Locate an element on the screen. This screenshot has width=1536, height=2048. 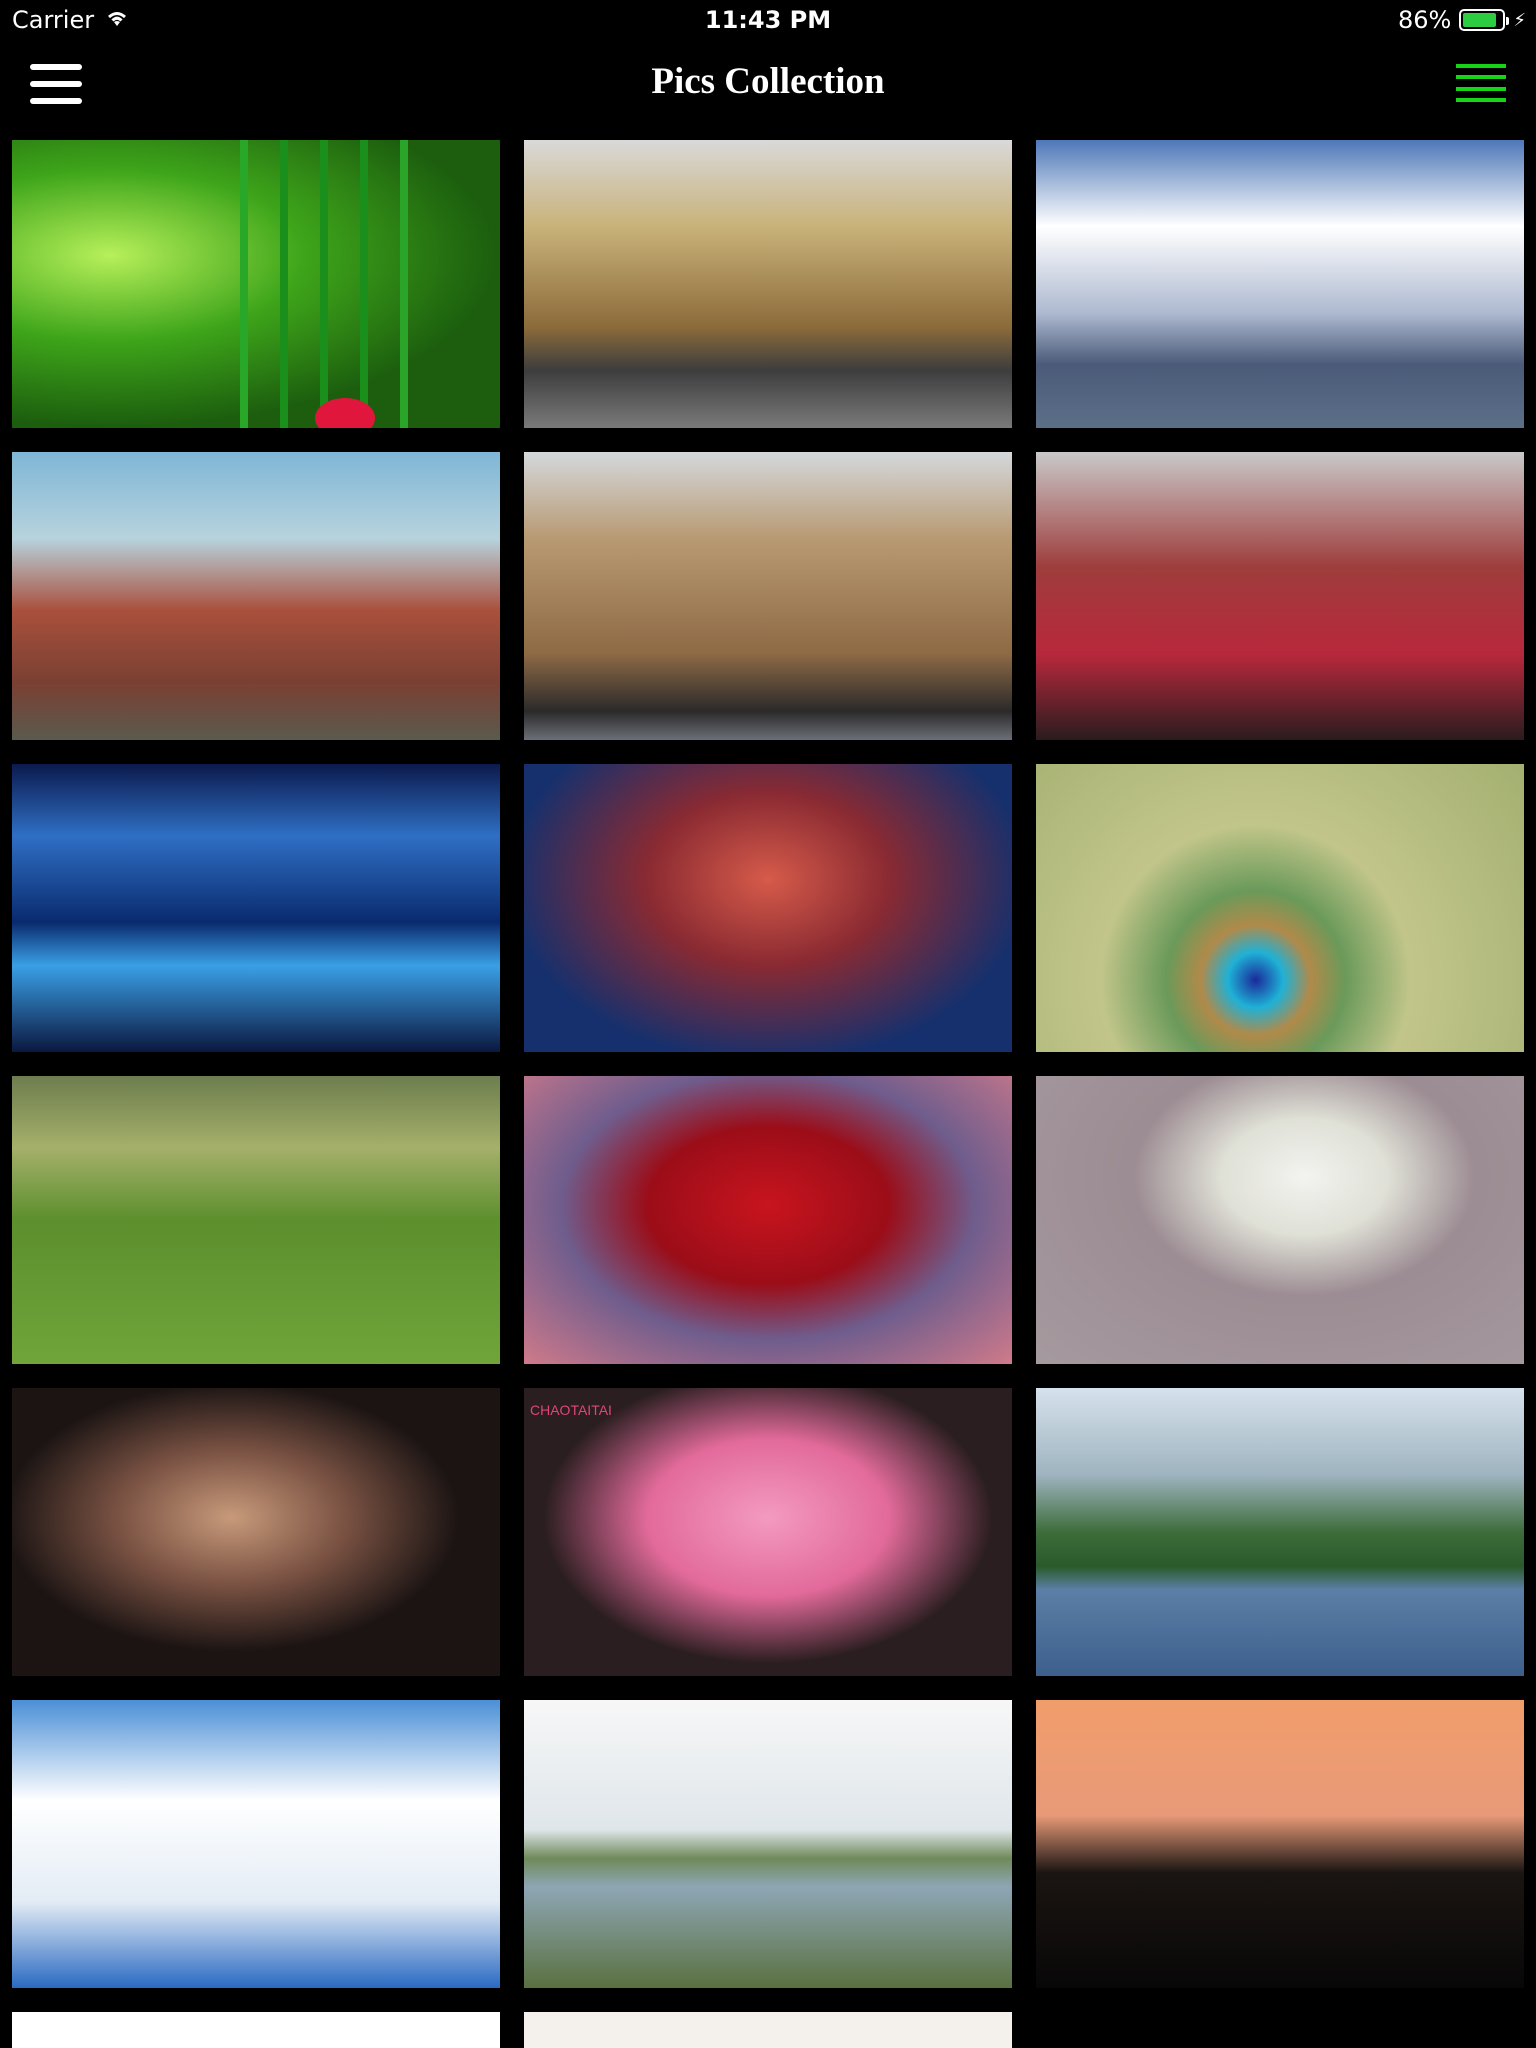
battery-level is located at coordinates (1480, 20).